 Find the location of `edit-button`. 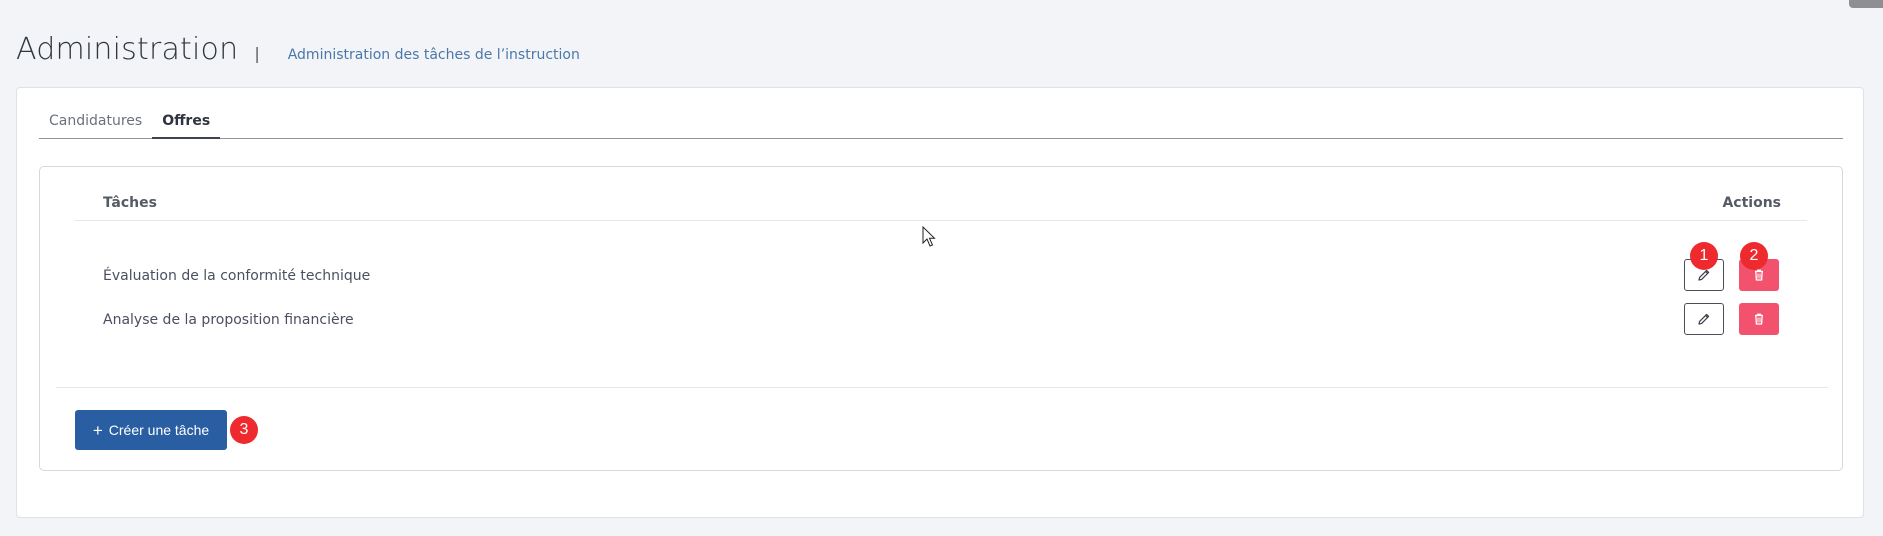

edit-button is located at coordinates (1704, 319).